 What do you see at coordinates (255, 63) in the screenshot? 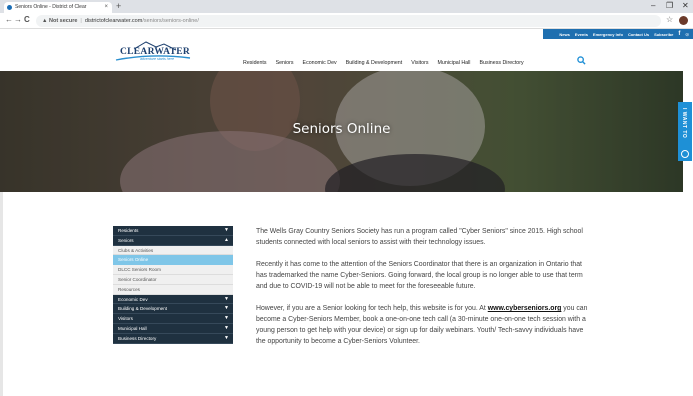
I see `nav-item-residents: Residents` at bounding box center [255, 63].